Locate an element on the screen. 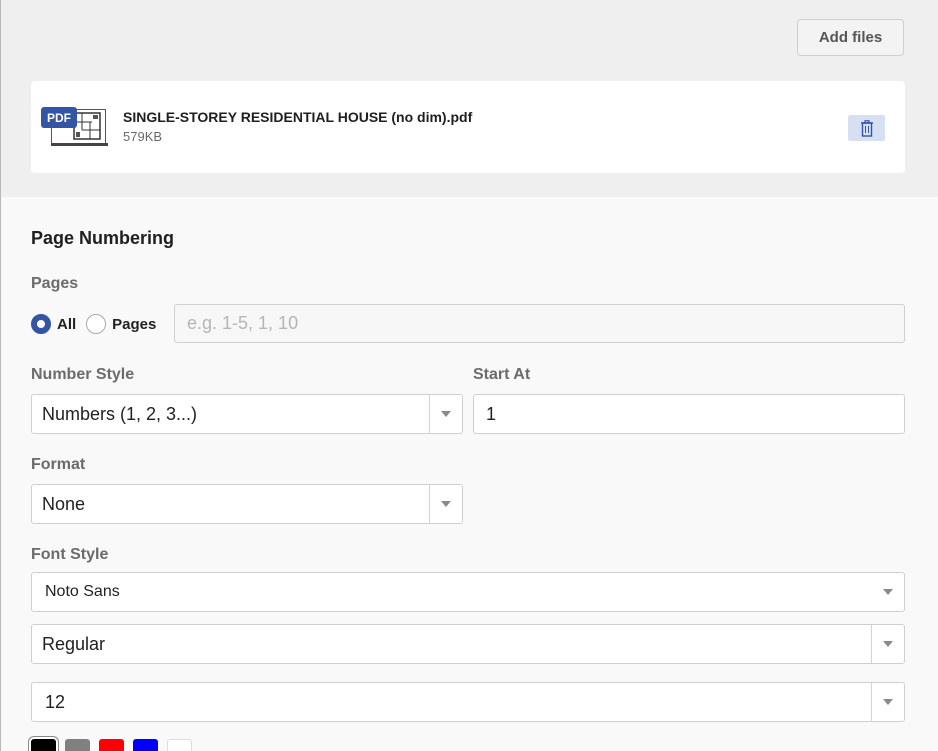 Image resolution: width=938 pixels, height=751 pixels. format-dropdown-toggle is located at coordinates (445, 504).